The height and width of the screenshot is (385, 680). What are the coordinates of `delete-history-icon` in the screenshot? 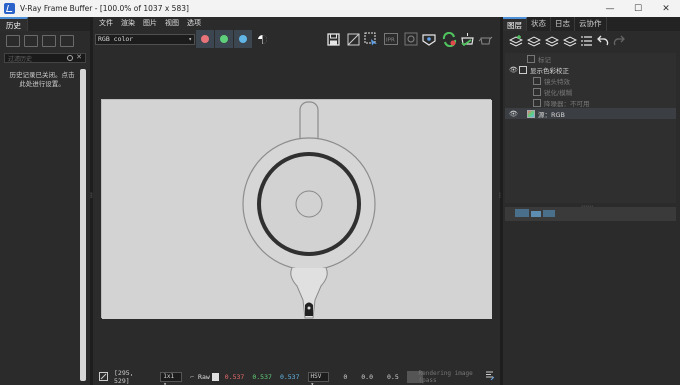 It's located at (67, 41).